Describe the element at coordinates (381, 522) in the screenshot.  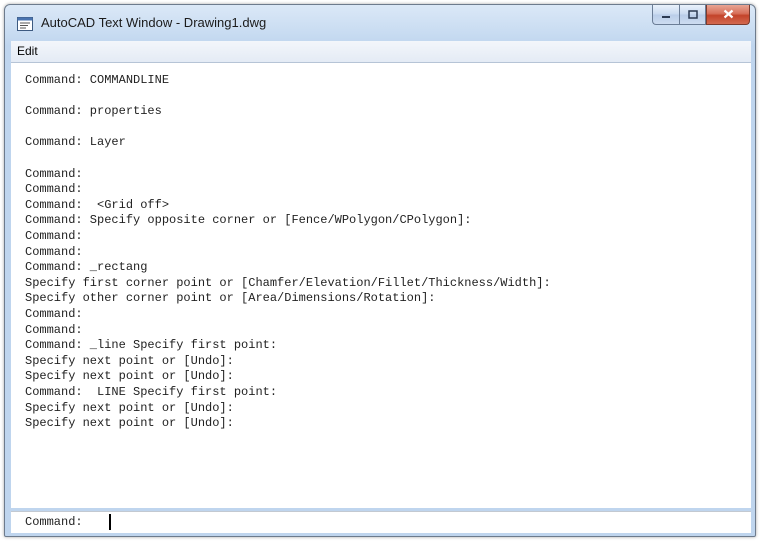
I see `command-line: Command:` at that location.